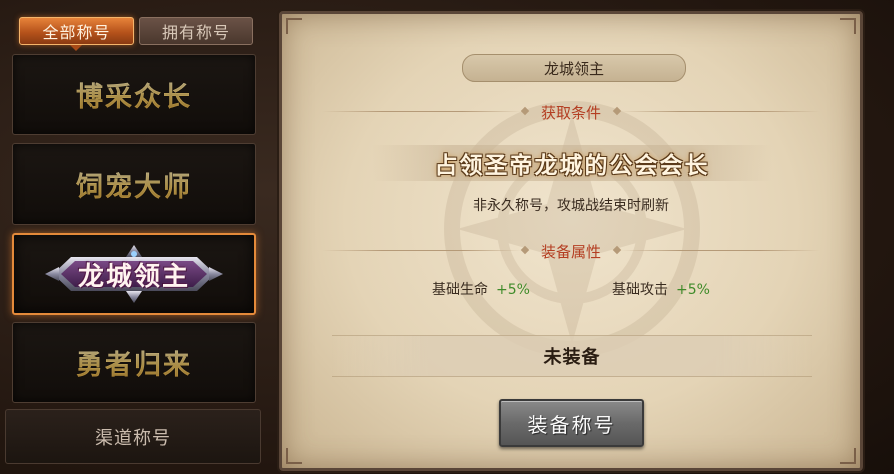  I want to click on equip-title-button: 装备称号, so click(571, 423).